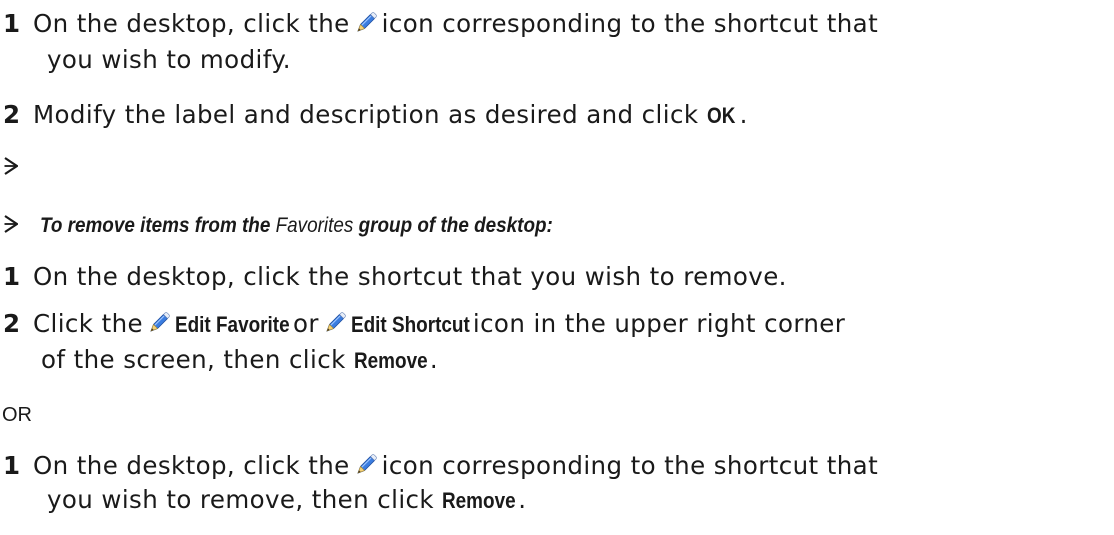 Image resolution: width=1114 pixels, height=535 pixels. Describe the element at coordinates (232, 324) in the screenshot. I see `edit-favorite-label: Edit Favorite` at that location.